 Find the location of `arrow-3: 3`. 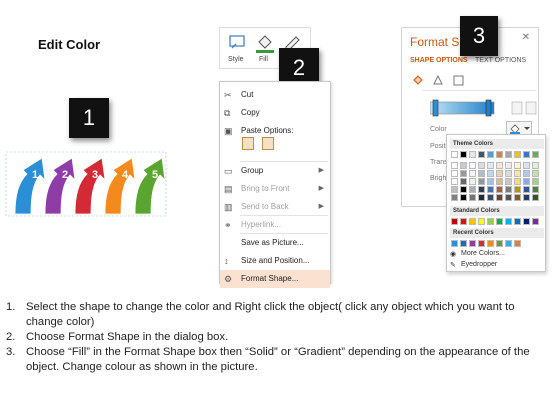

arrow-3: 3 is located at coordinates (90, 186).